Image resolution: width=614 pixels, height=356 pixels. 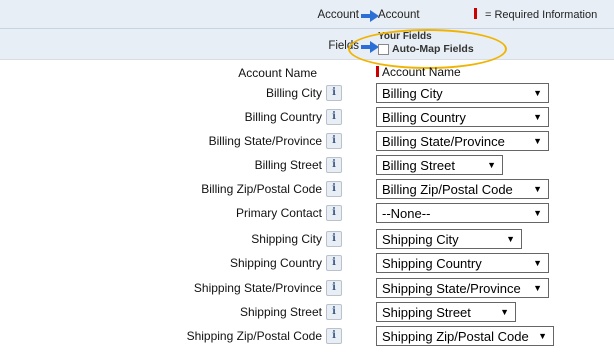 I want to click on field-select: Billing Street ▼, so click(x=439, y=165).